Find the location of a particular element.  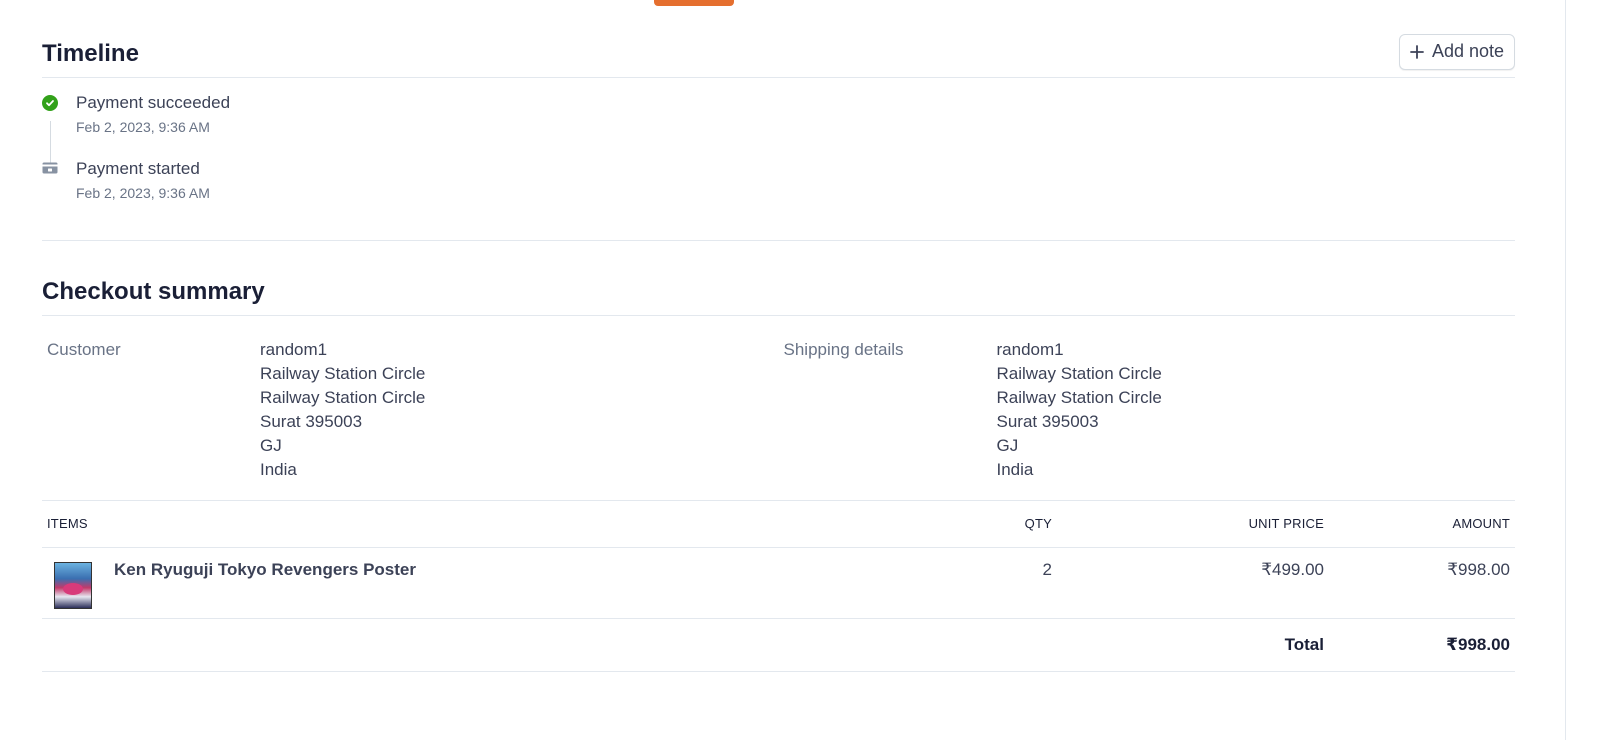

total-value: ₹998.00 is located at coordinates (1422, 645).